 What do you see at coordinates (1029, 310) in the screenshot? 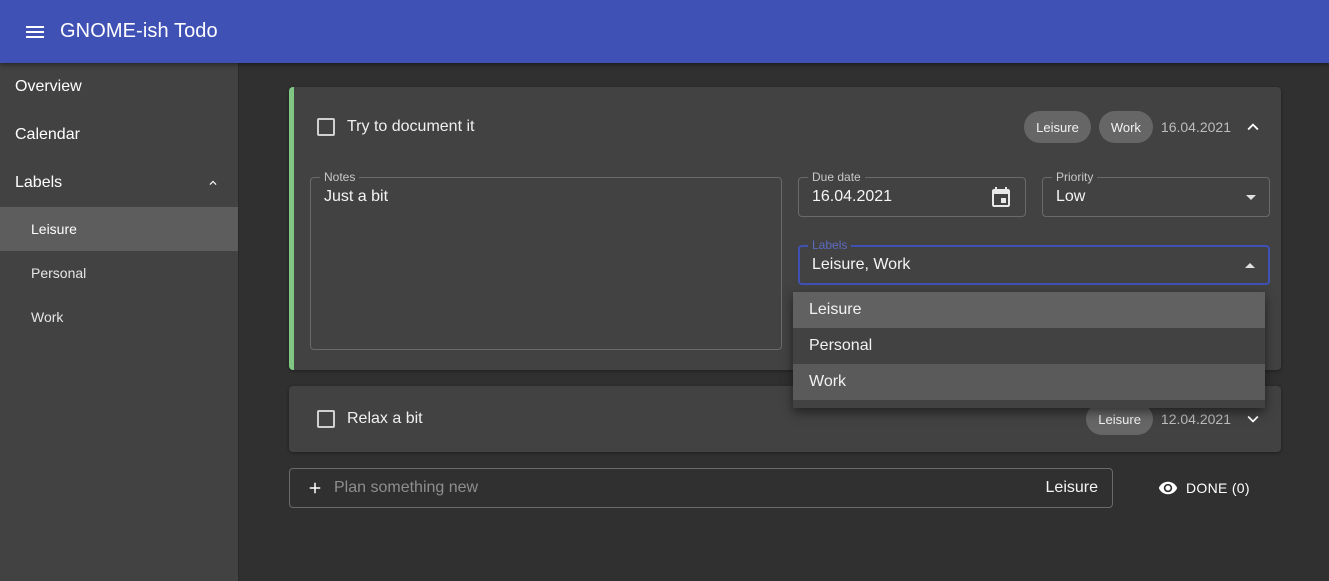
I see `dropdown-option-leisure: Leisure` at bounding box center [1029, 310].